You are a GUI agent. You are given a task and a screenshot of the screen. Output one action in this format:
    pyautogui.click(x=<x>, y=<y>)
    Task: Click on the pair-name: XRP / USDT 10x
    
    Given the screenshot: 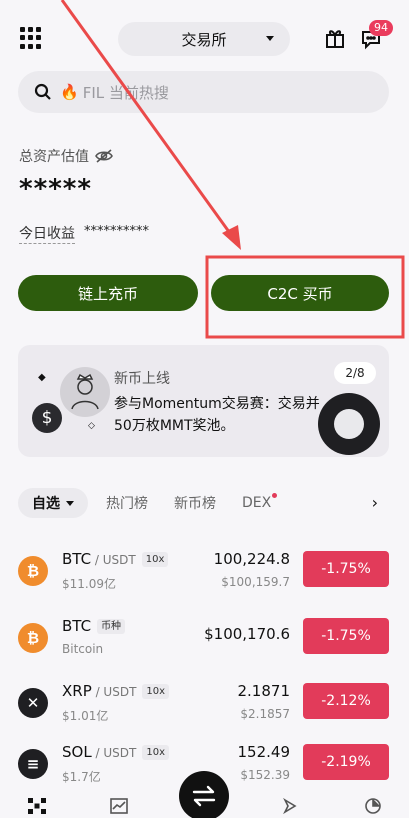 What is the action you would take?
    pyautogui.click(x=116, y=691)
    